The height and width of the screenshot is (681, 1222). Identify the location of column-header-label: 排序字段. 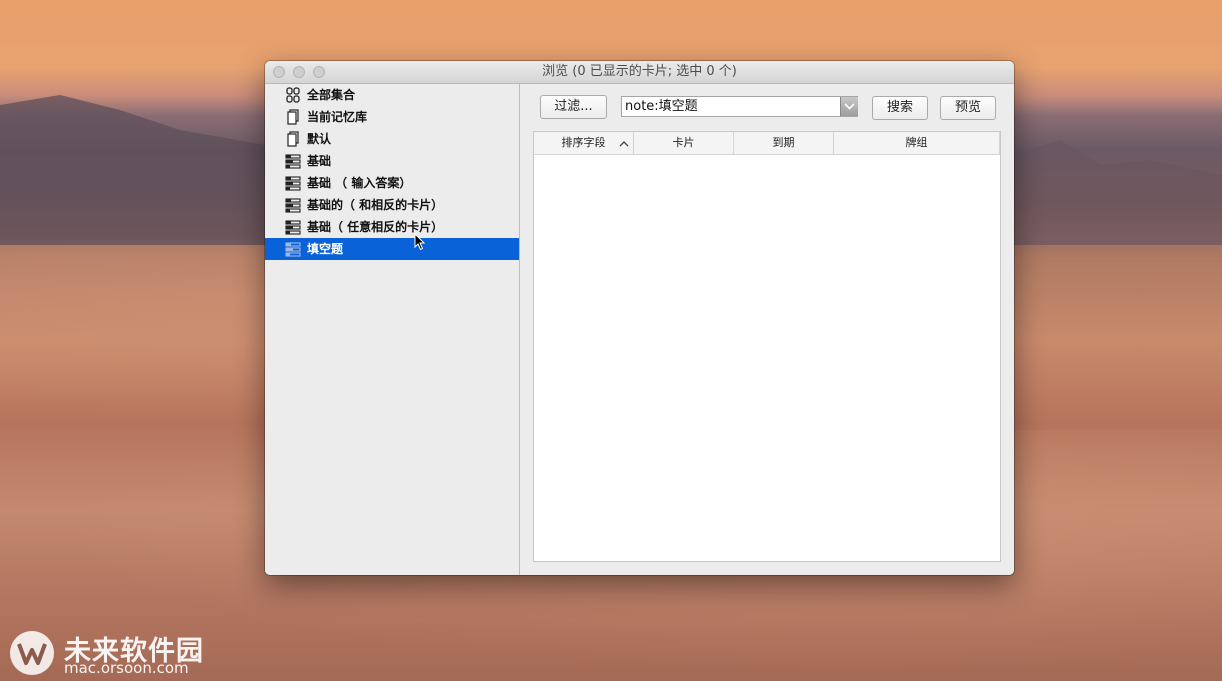
(583, 142).